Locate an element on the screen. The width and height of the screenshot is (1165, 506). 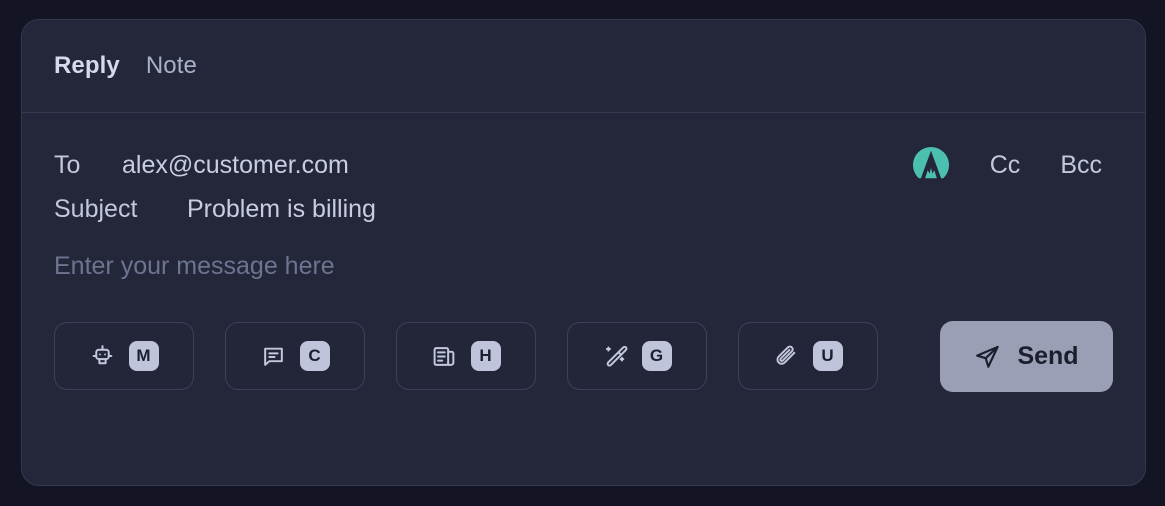
chat-bubble-icon is located at coordinates (273, 356).